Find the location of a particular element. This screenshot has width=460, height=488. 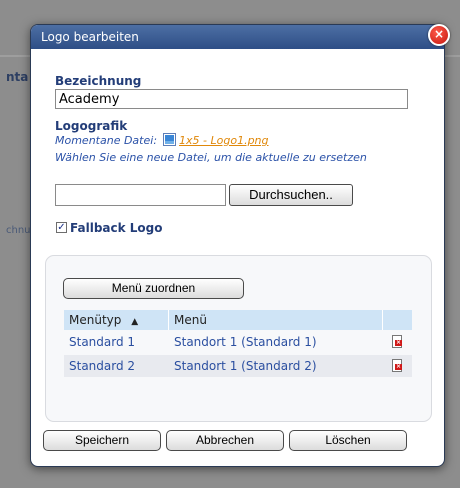

cancel-button: Abbrechen is located at coordinates (225, 440).